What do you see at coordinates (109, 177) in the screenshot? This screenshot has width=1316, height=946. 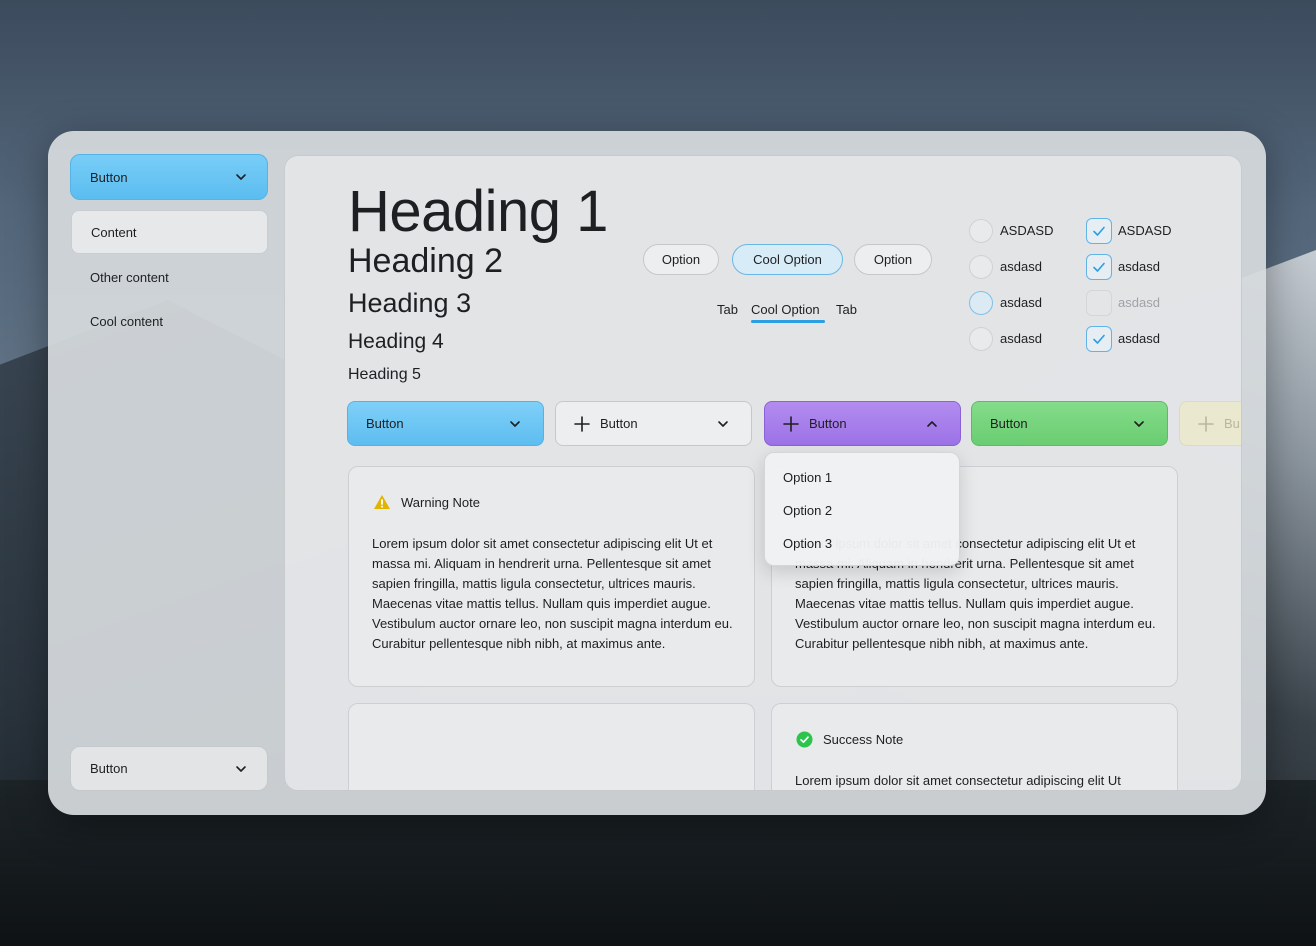 I see `sidebar-top-button-label: Button` at bounding box center [109, 177].